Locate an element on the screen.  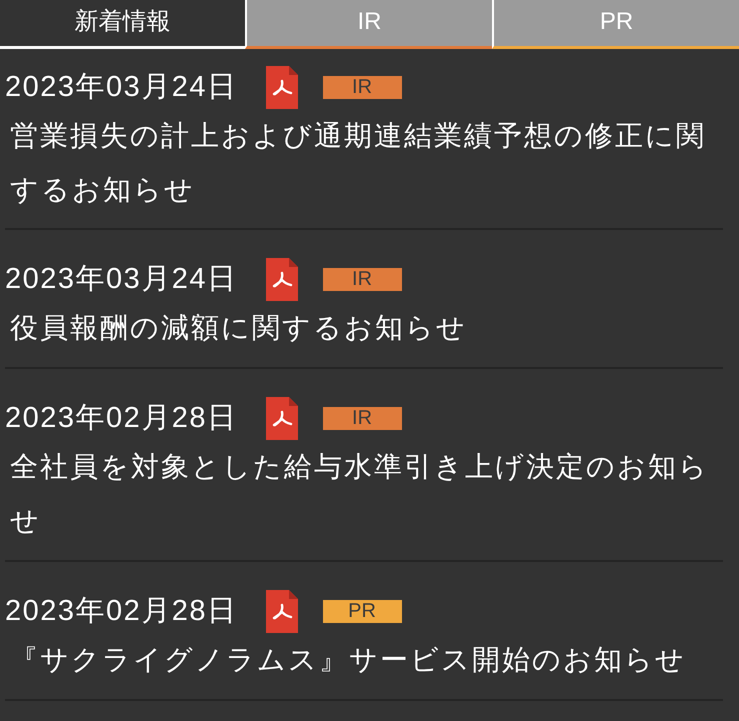
news-title-link: 役員報酬の減額に関するお知らせ is located at coordinates (366, 328).